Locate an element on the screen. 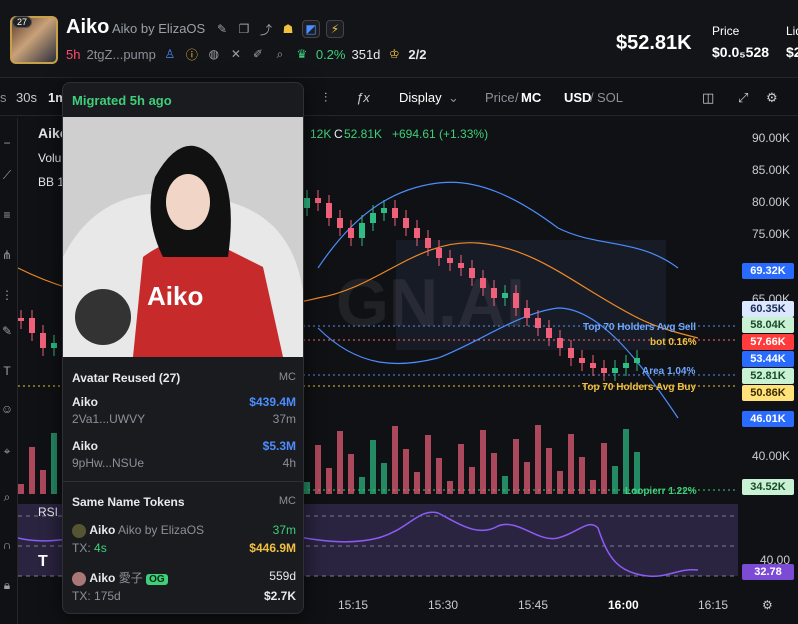 This screenshot has height=624, width=798. same-name-item: Aiko 愛子 OG 559d TX: 175d $2.7K is located at coordinates (183, 586).